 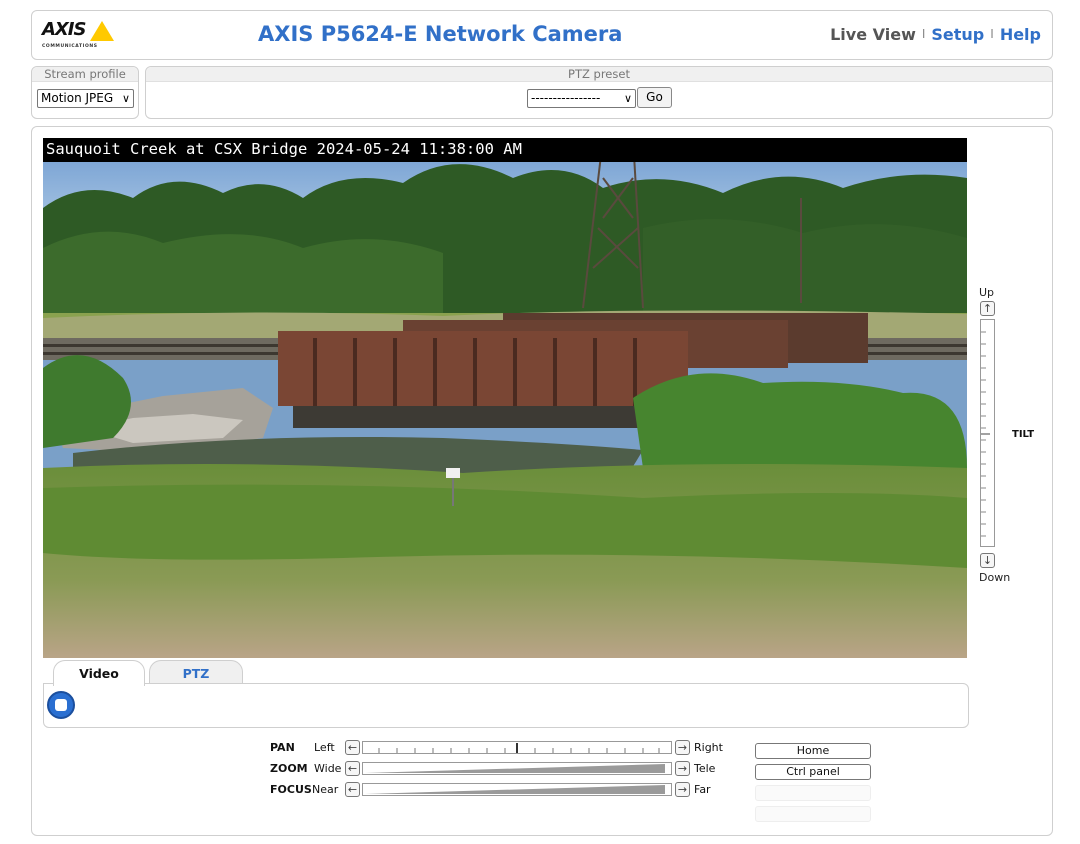 I want to click on focus-control: FOCUS Near ← → Far, so click(x=520, y=791).